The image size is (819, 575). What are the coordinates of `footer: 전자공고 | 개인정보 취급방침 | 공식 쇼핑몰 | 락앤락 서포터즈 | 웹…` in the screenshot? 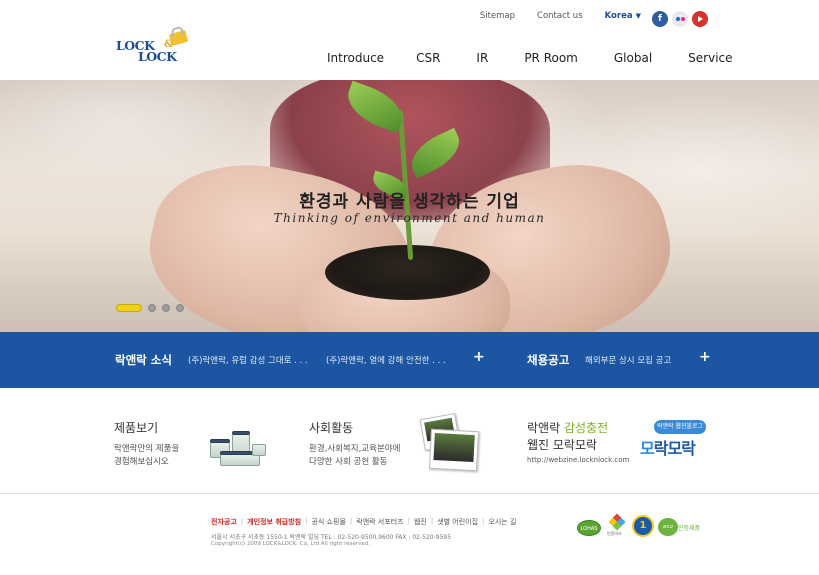 It's located at (409, 534).